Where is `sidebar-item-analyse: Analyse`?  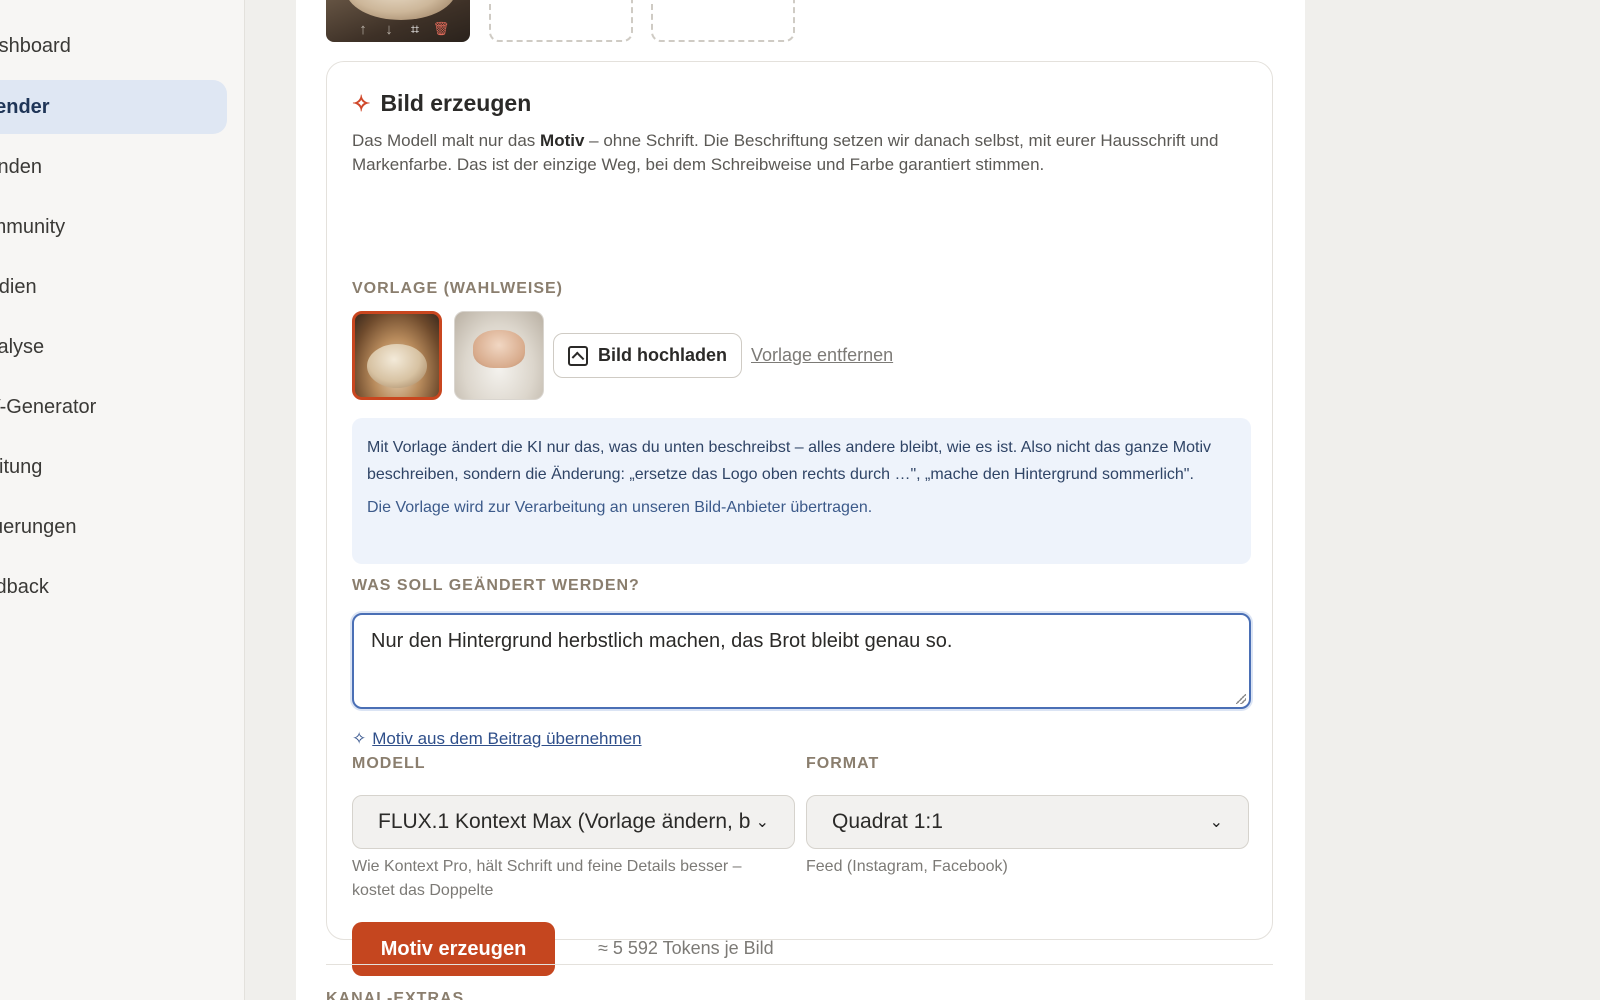 sidebar-item-analyse: Analyse is located at coordinates (113, 347).